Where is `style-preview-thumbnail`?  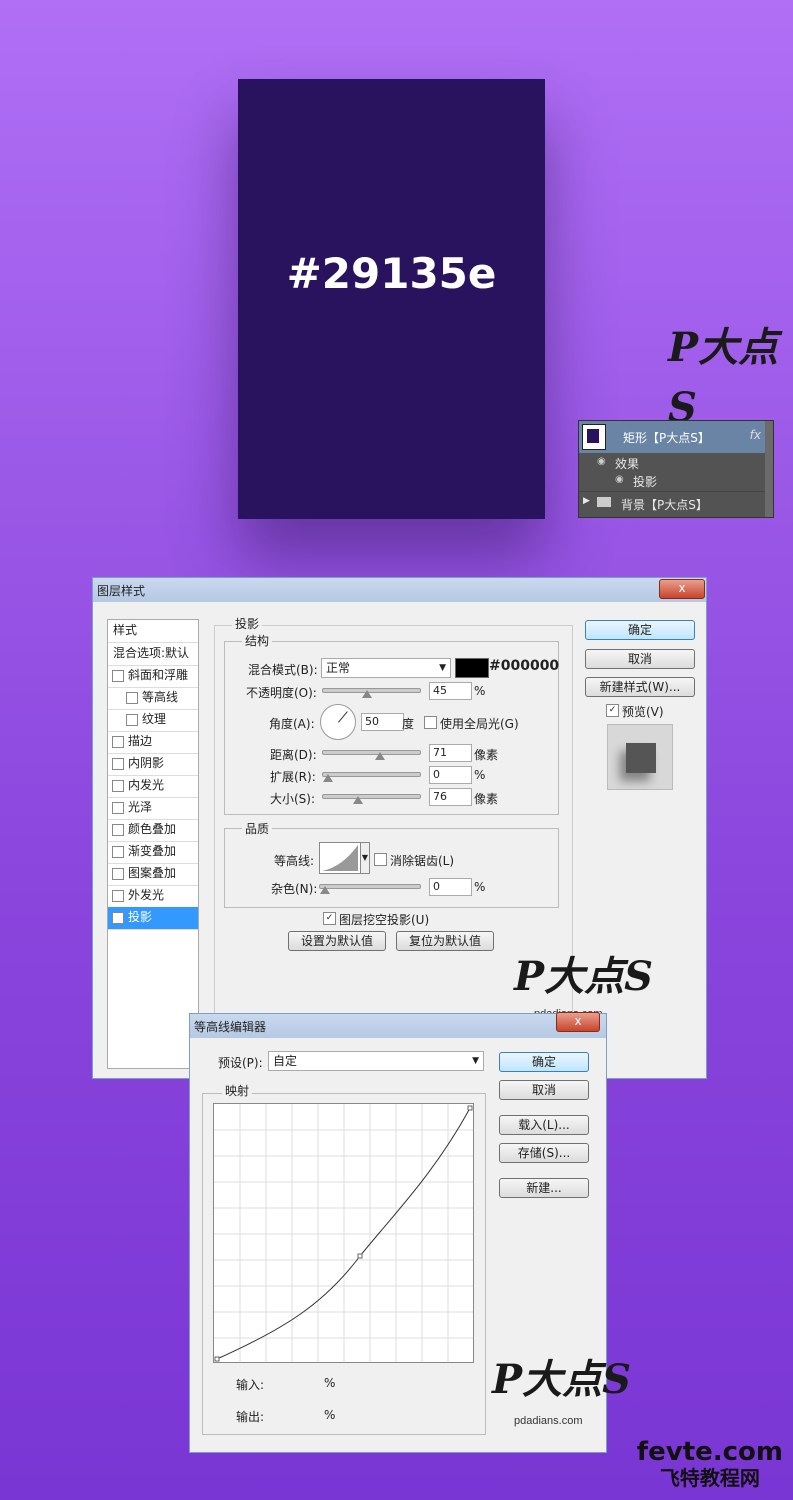 style-preview-thumbnail is located at coordinates (640, 757).